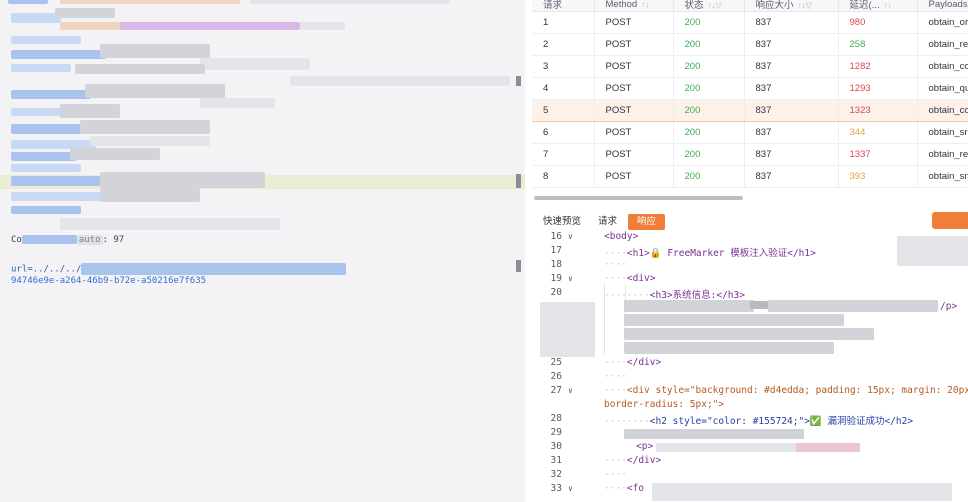  Describe the element at coordinates (563, 44) in the screenshot. I see `cell-request-id: 2` at that location.